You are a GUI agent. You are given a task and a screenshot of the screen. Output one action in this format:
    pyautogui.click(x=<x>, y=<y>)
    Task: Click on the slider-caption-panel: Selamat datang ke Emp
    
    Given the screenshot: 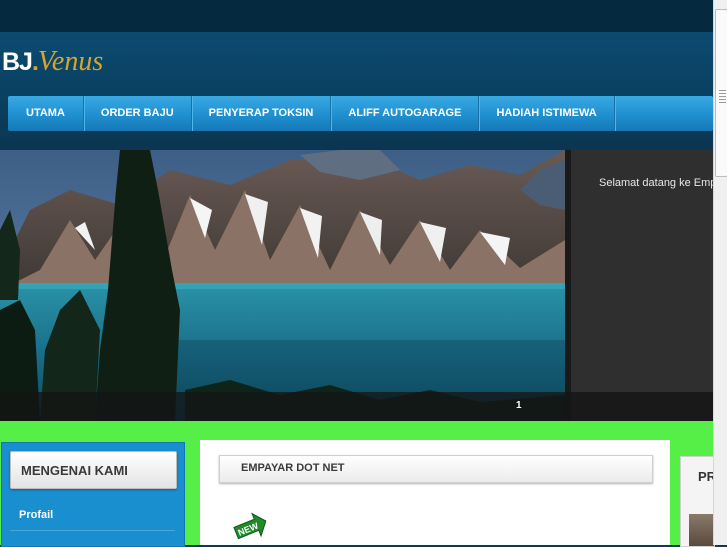 What is the action you would take?
    pyautogui.click(x=642, y=271)
    